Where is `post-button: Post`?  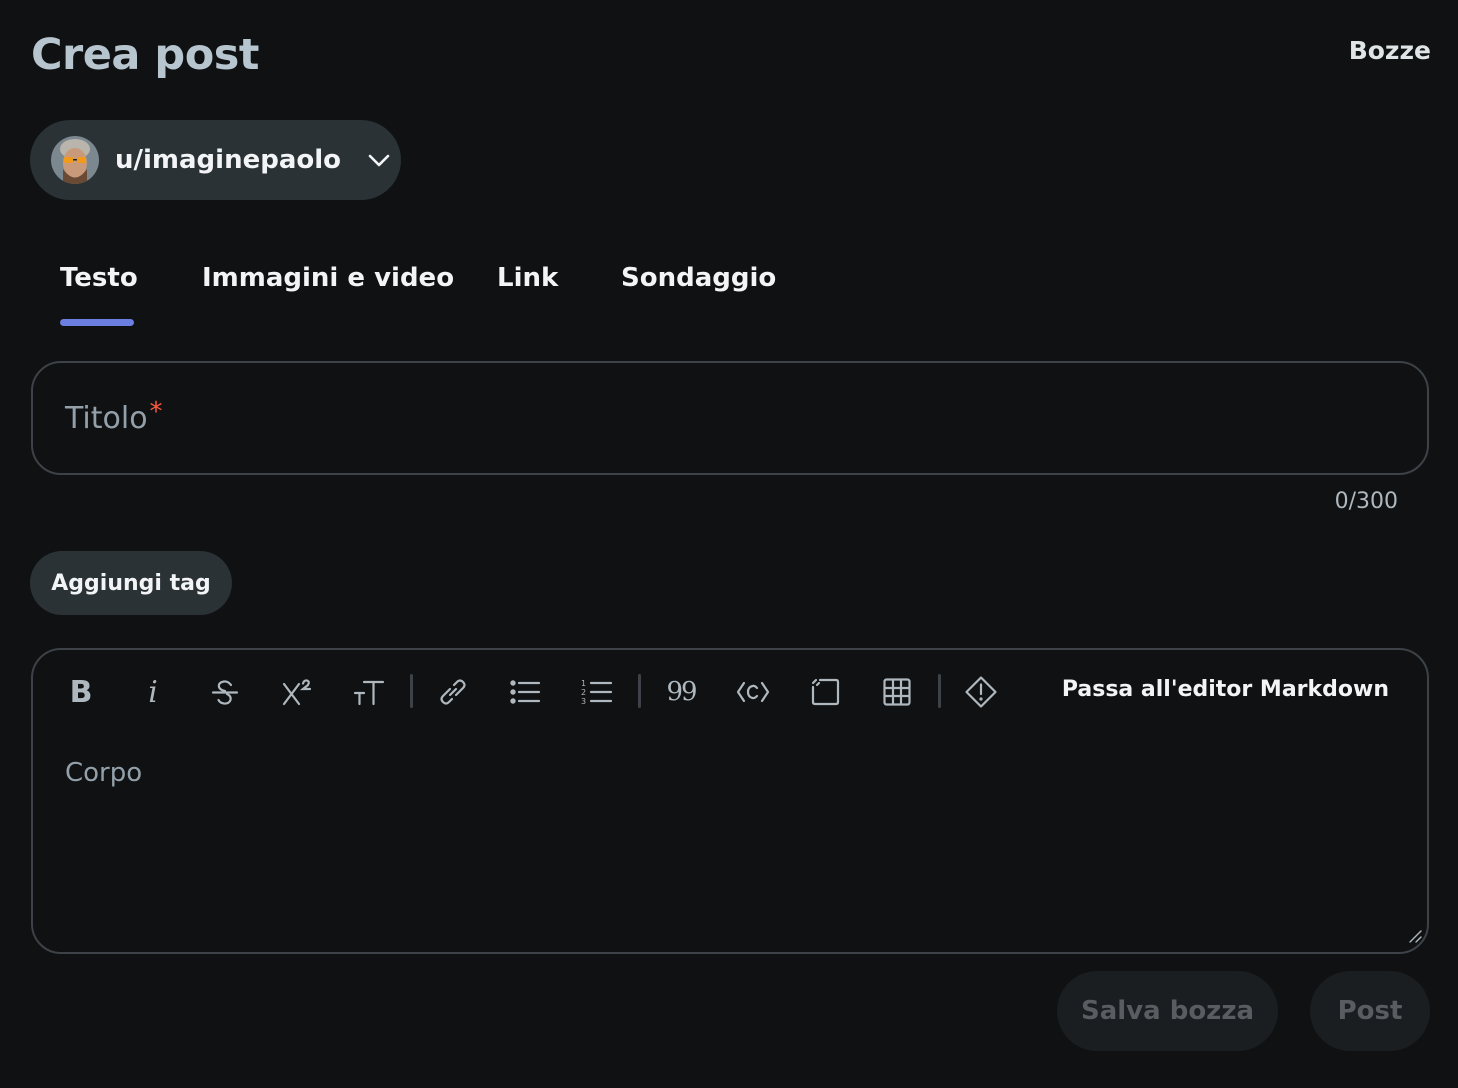
post-button: Post is located at coordinates (1370, 1011).